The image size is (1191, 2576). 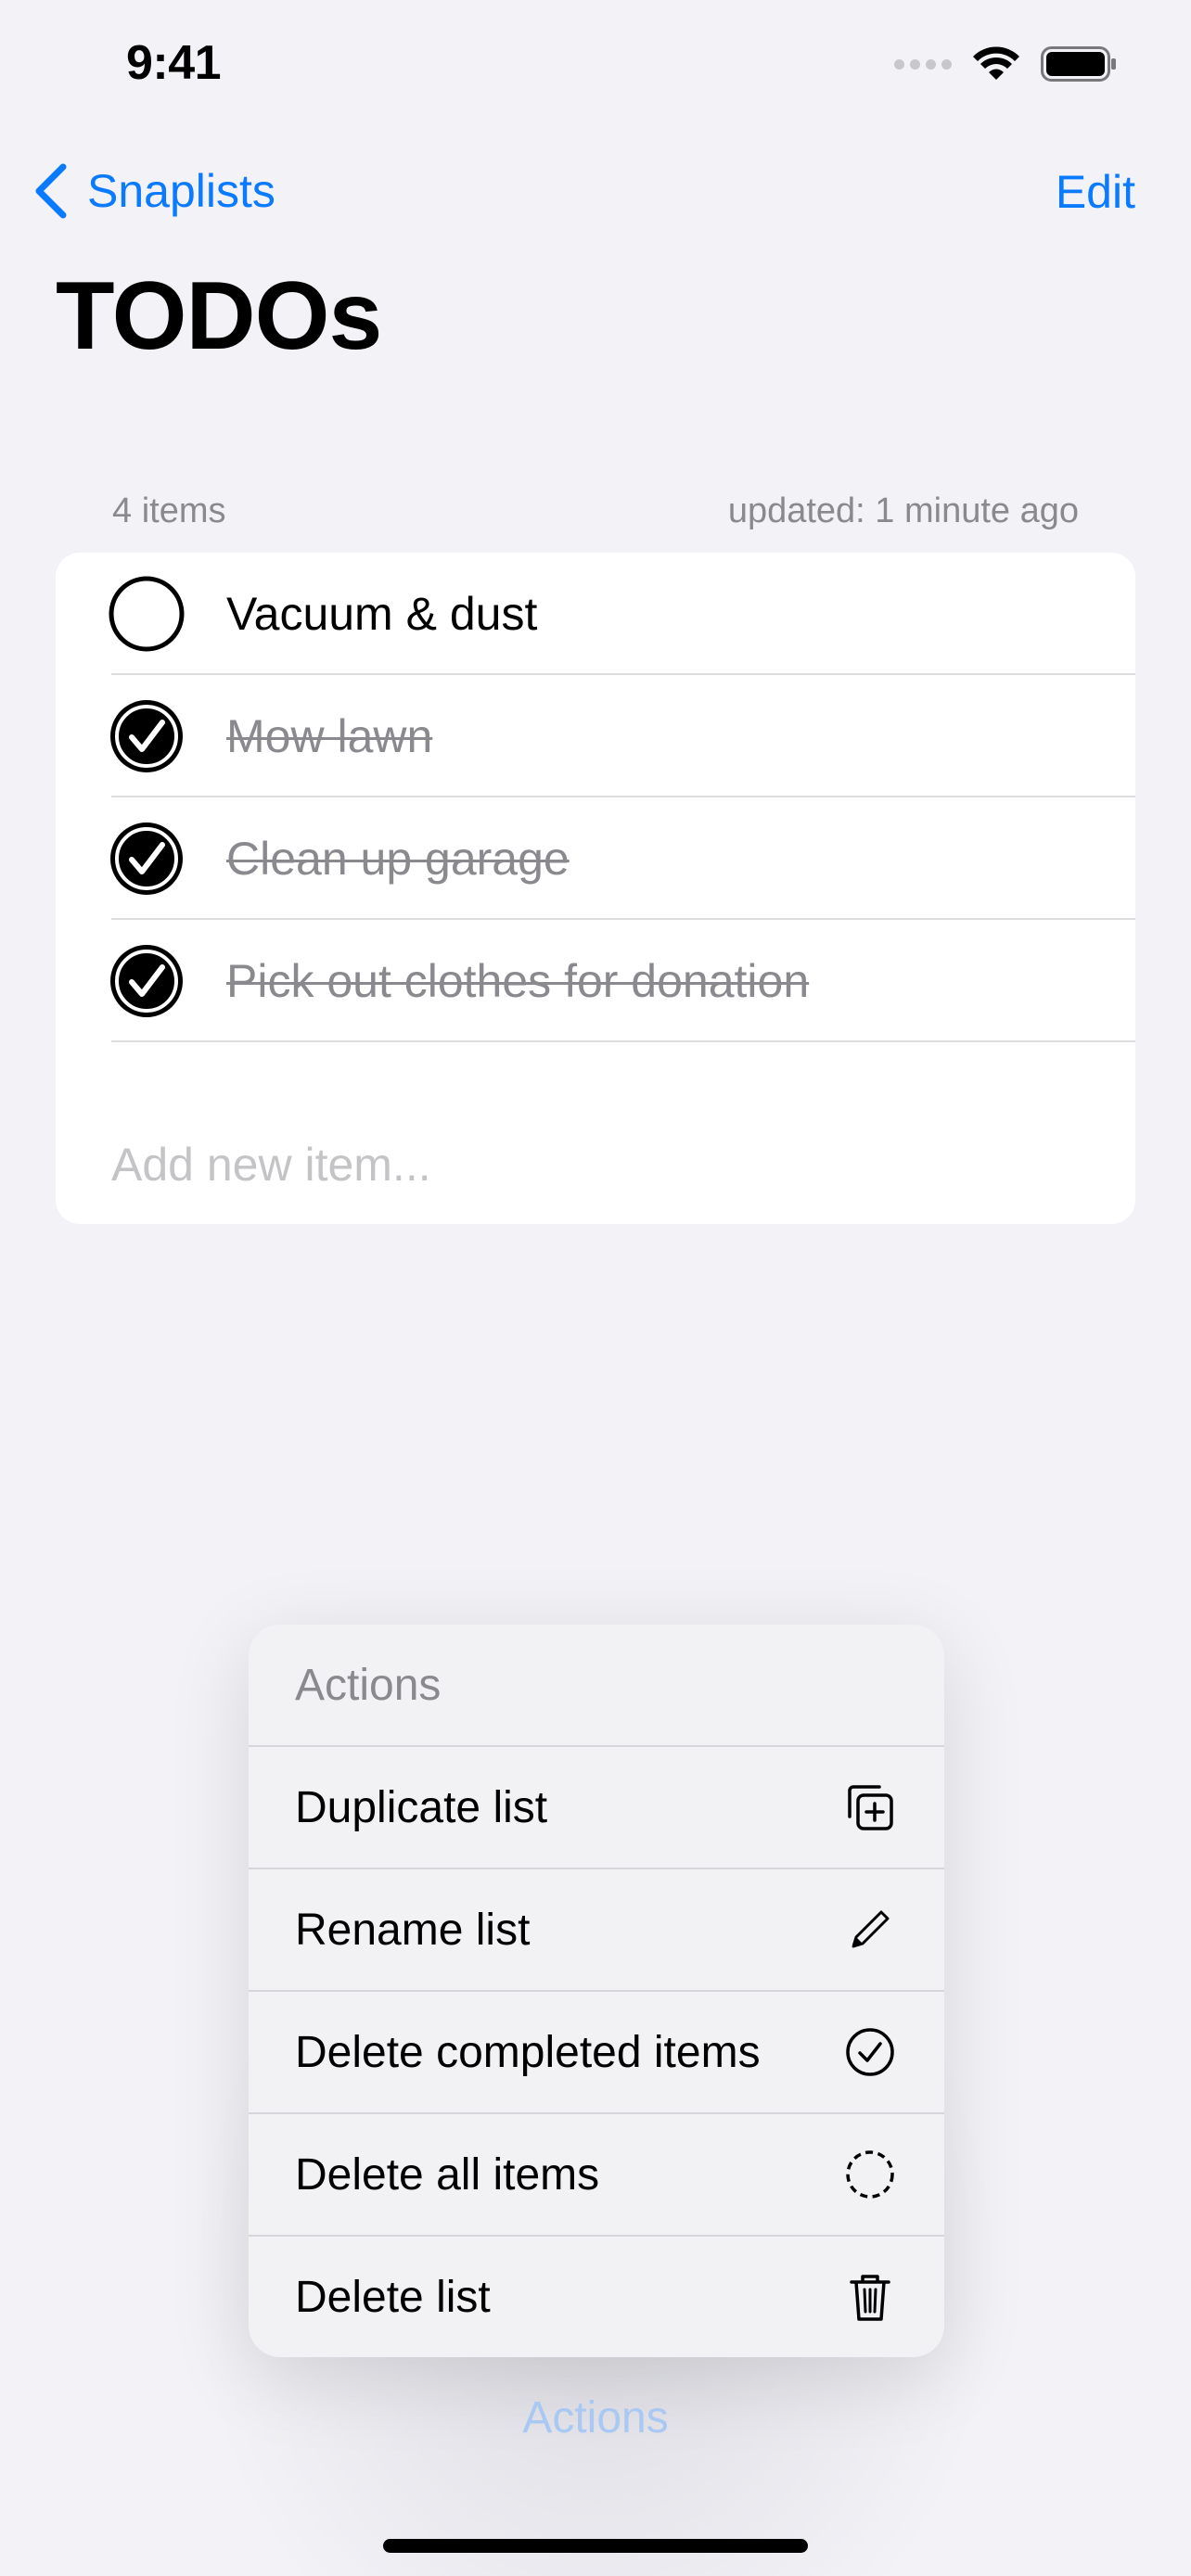 I want to click on wifi-icon, so click(x=996, y=63).